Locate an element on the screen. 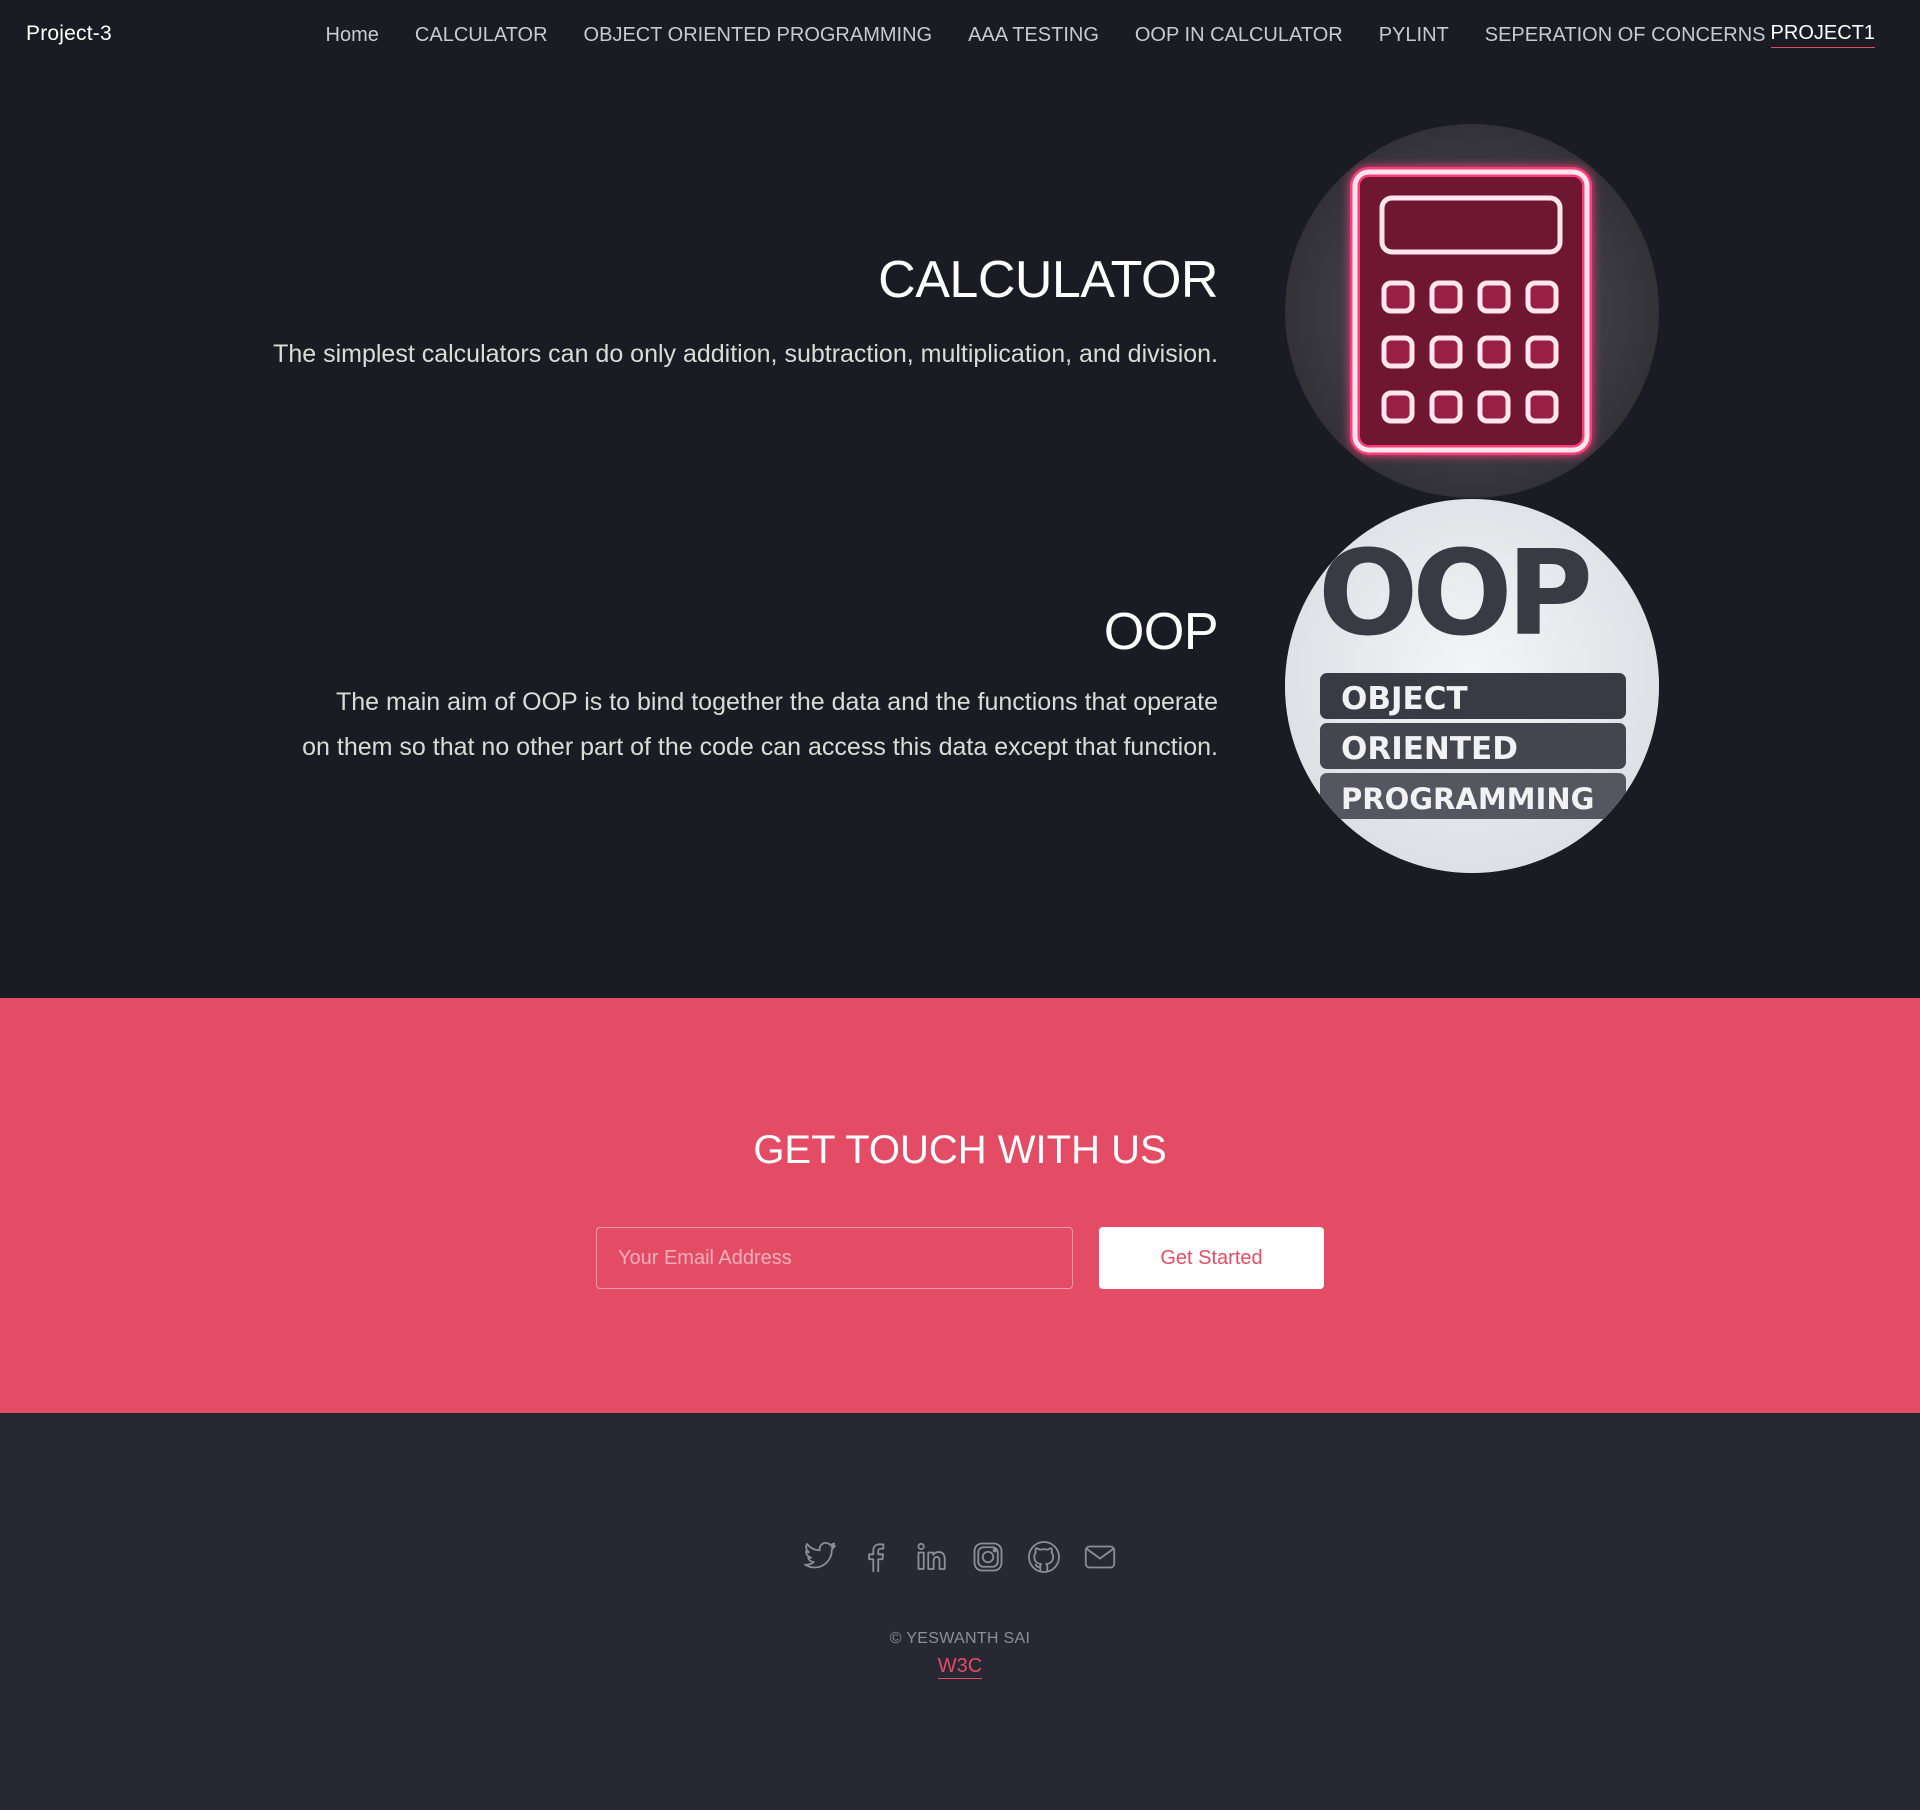  oop-row-oriented: ORIENTED is located at coordinates (1429, 749).